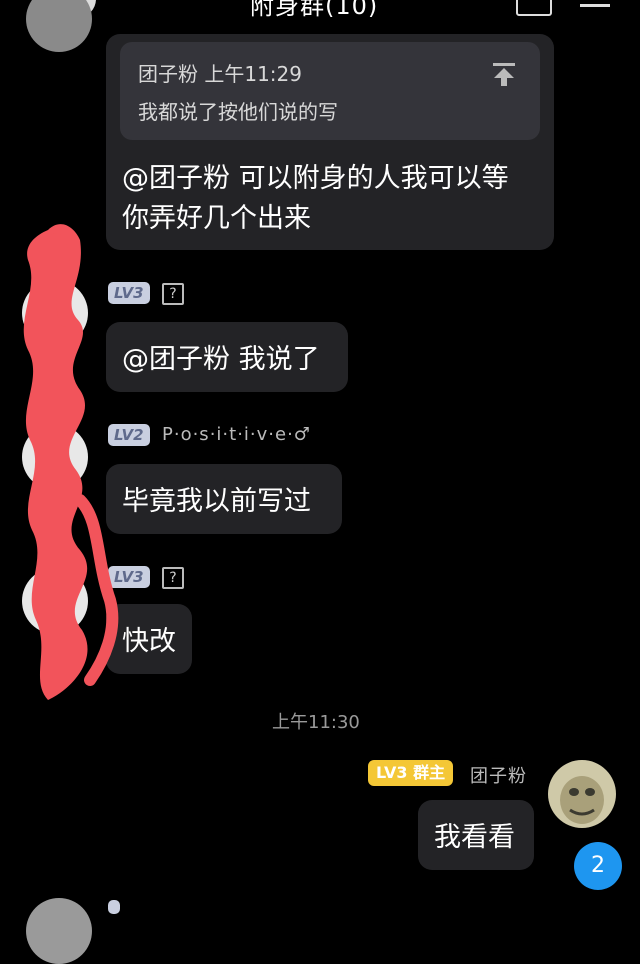 Image resolution: width=640 pixels, height=964 pixels. Describe the element at coordinates (221, 359) in the screenshot. I see `message-text: @团子粉 我说了` at that location.